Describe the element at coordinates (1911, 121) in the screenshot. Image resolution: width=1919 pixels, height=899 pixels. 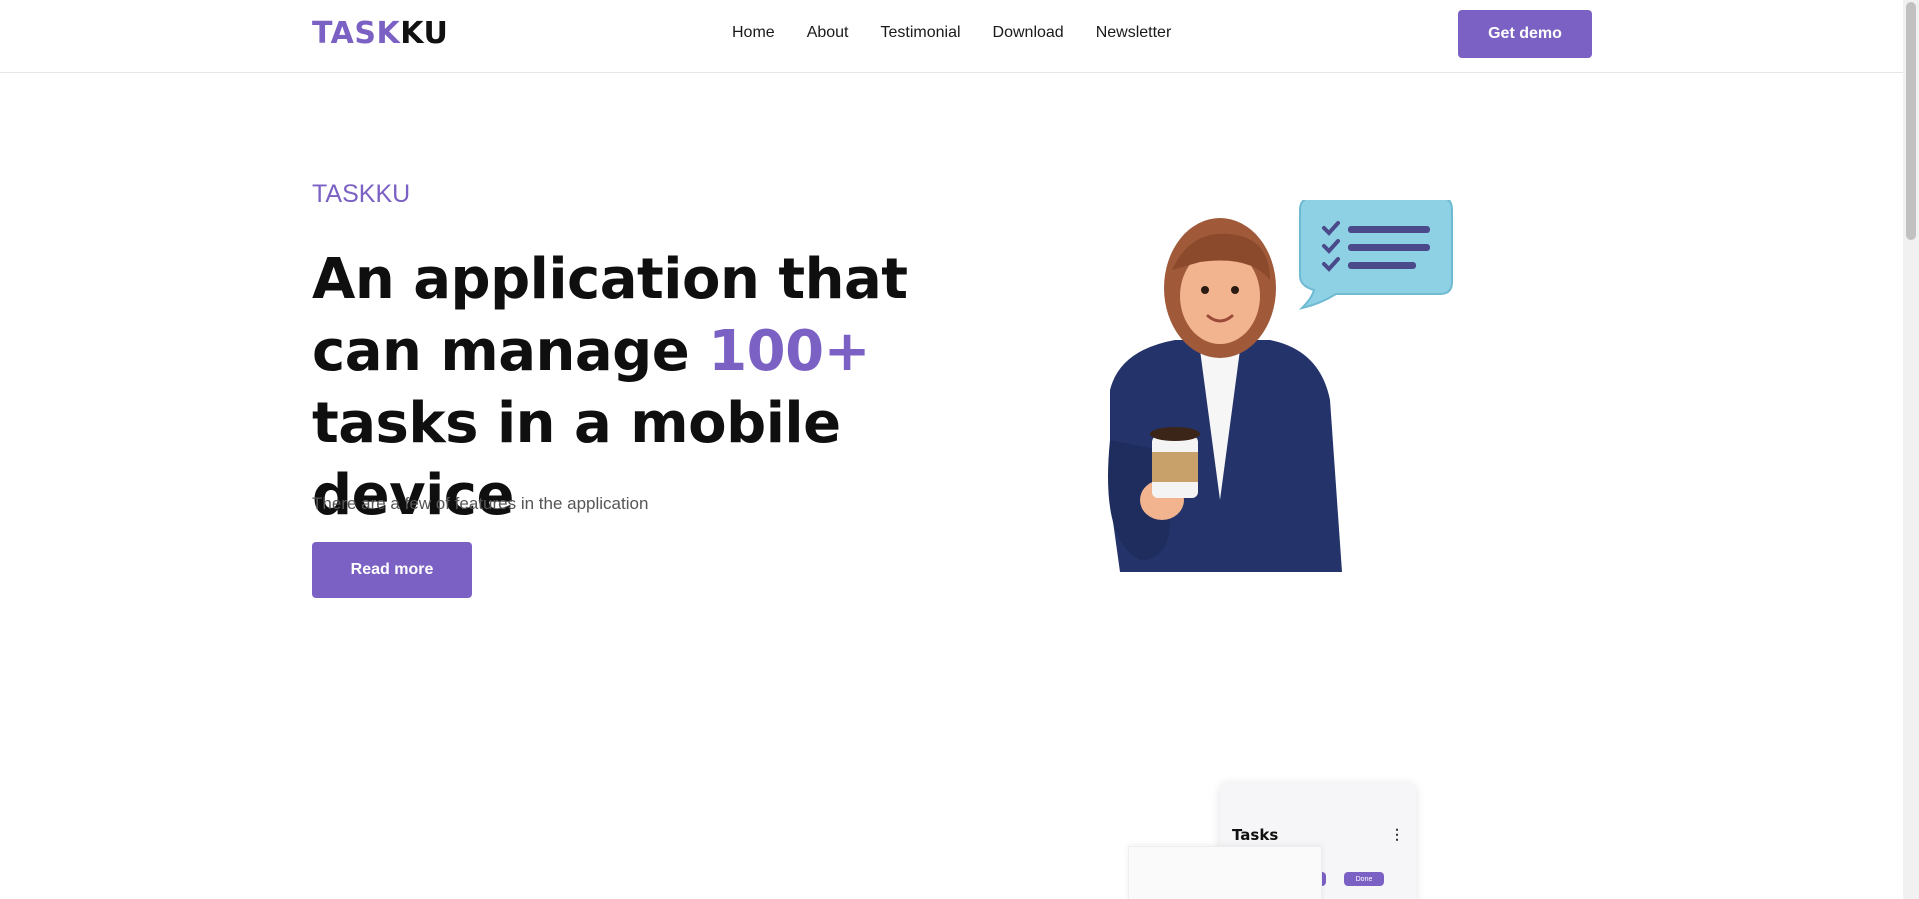
I see `scrollbar-thumb` at that location.